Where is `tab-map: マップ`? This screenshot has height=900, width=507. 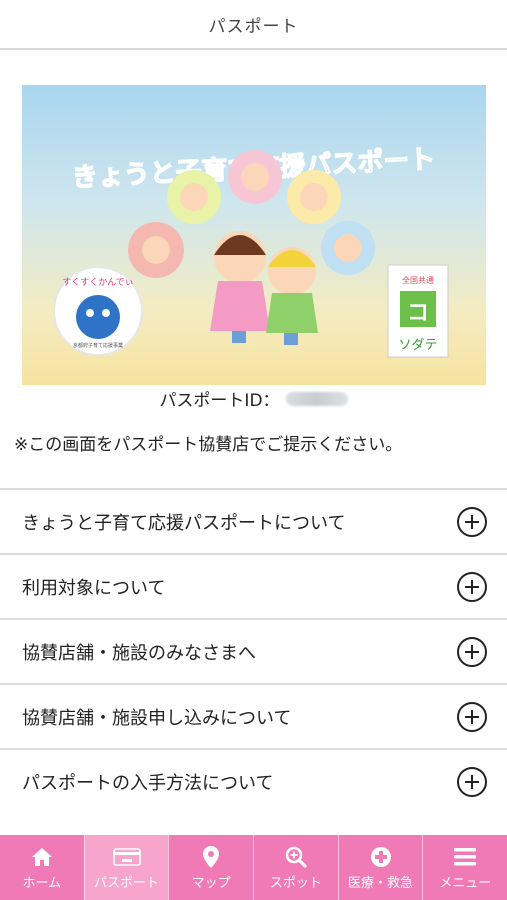 tab-map: マップ is located at coordinates (210, 867).